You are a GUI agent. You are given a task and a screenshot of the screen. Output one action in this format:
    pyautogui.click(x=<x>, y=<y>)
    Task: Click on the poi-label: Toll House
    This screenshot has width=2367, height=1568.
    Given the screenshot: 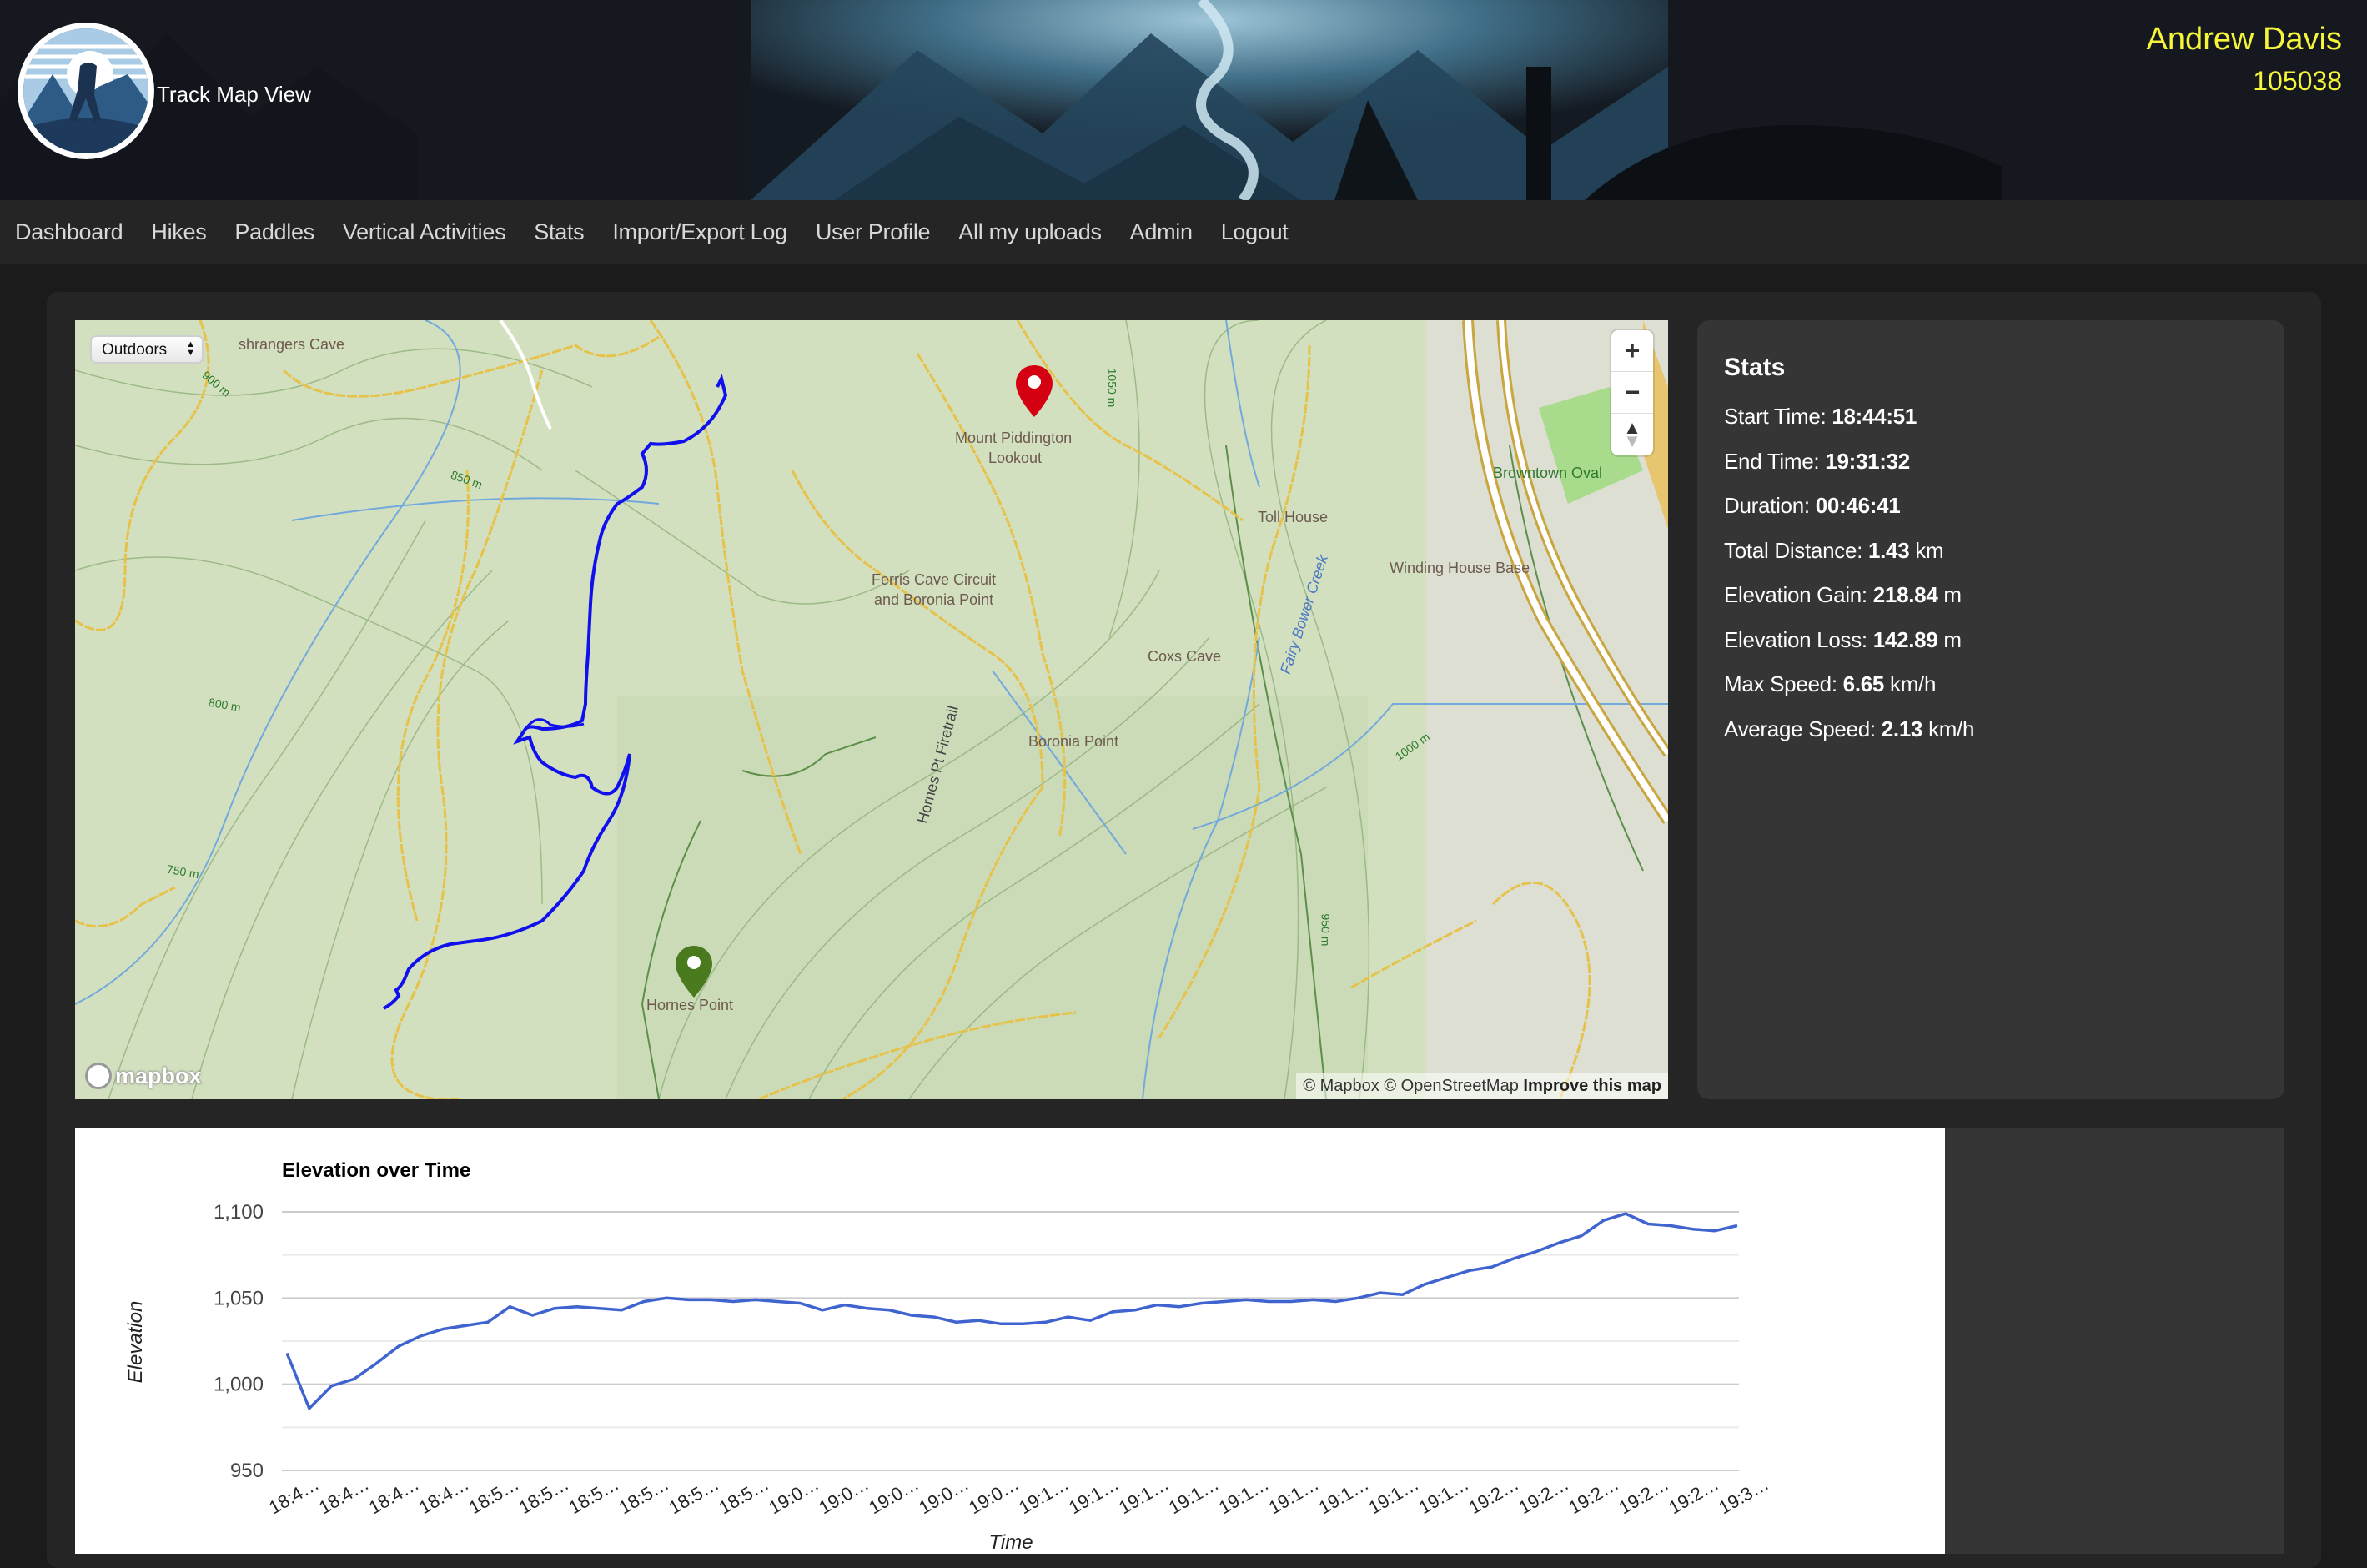 What is the action you would take?
    pyautogui.click(x=1293, y=517)
    